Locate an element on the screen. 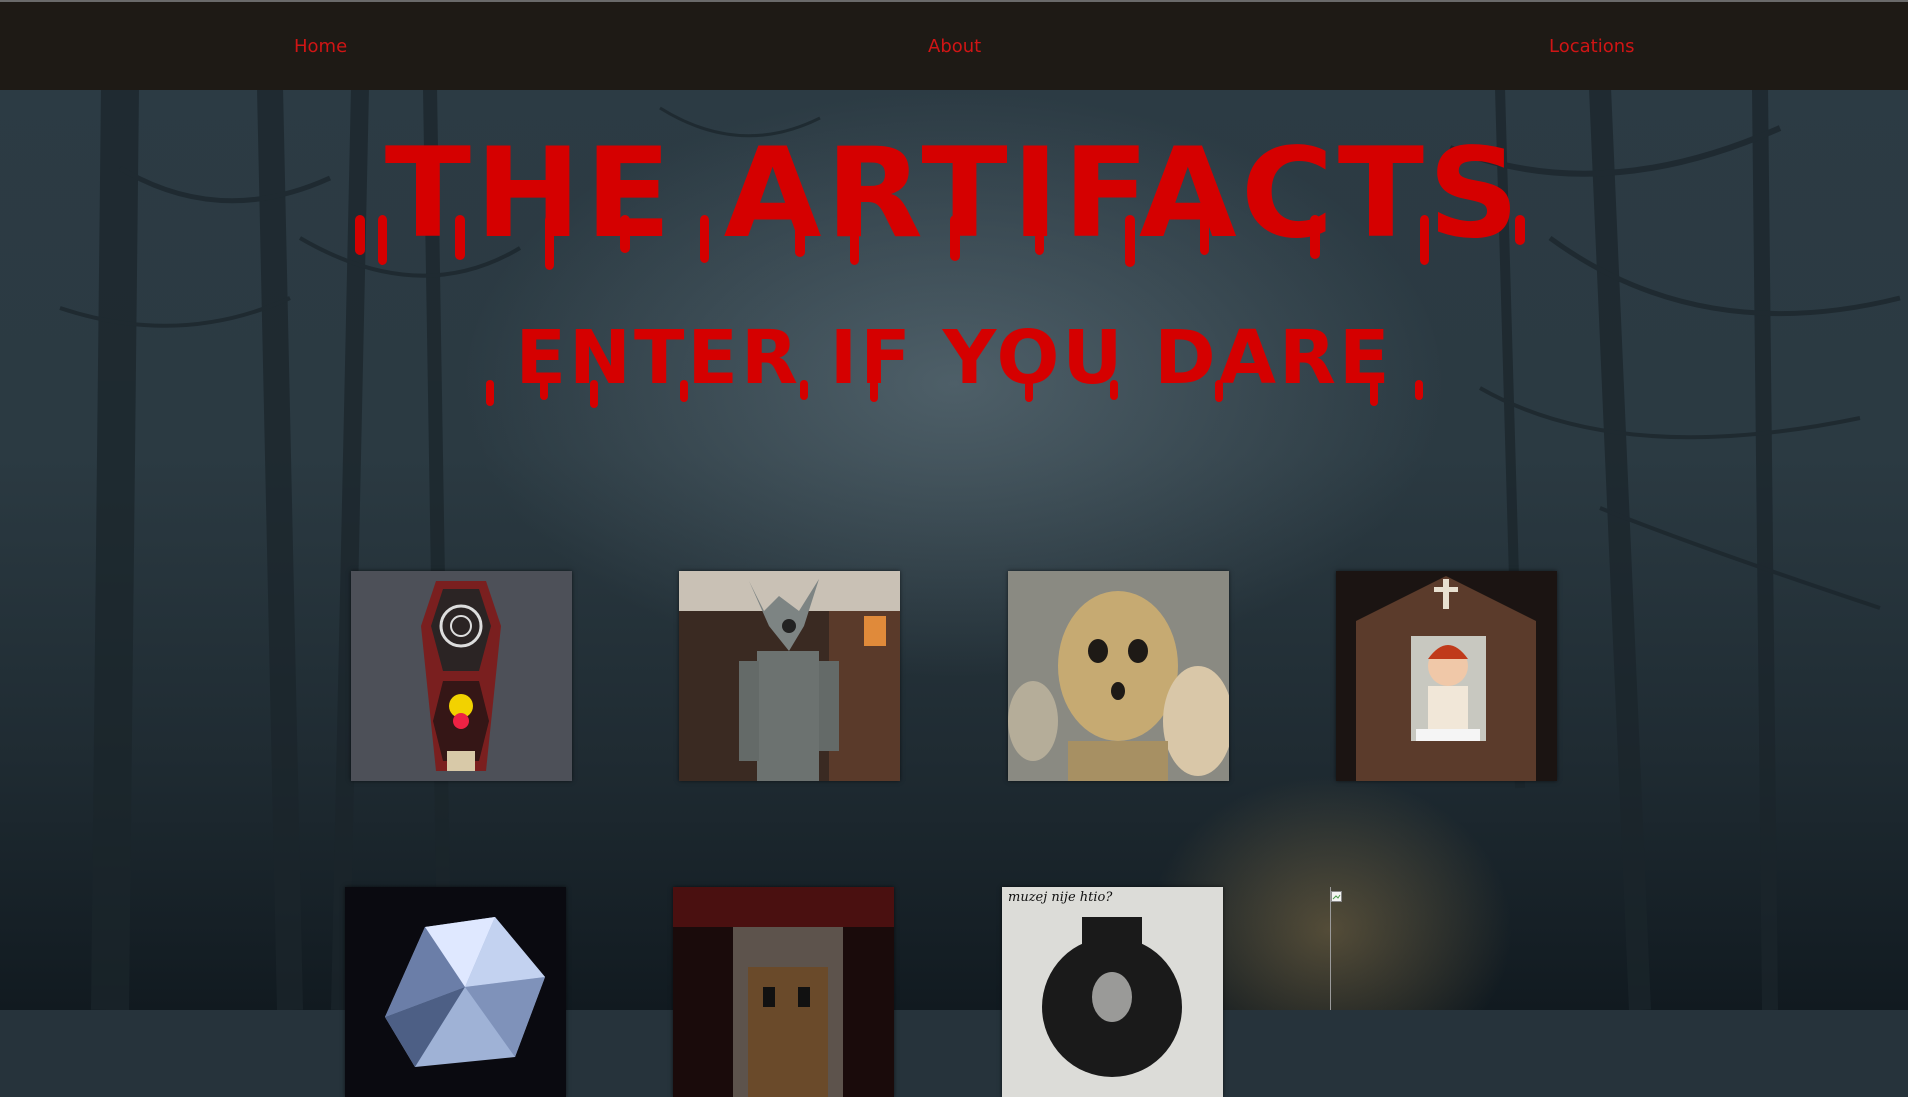  artifact-thumb-wooden-figure is located at coordinates (789, 676).